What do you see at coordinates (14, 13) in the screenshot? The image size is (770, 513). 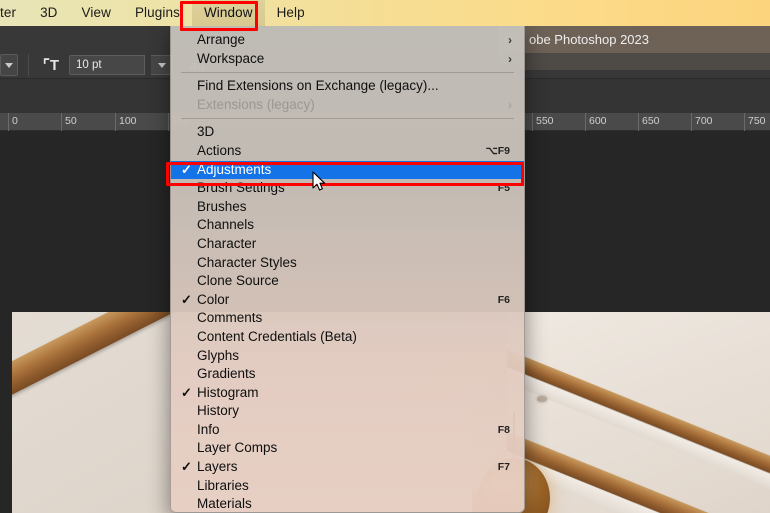 I see `menubar-item-ter: ter` at bounding box center [14, 13].